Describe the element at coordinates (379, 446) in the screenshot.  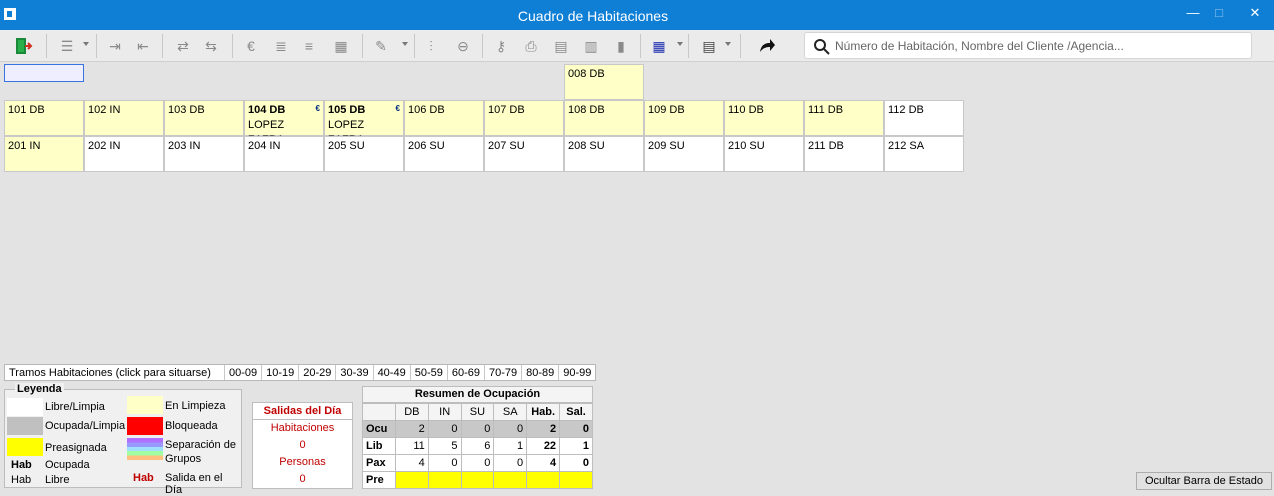
I see `row-label: Lib` at that location.